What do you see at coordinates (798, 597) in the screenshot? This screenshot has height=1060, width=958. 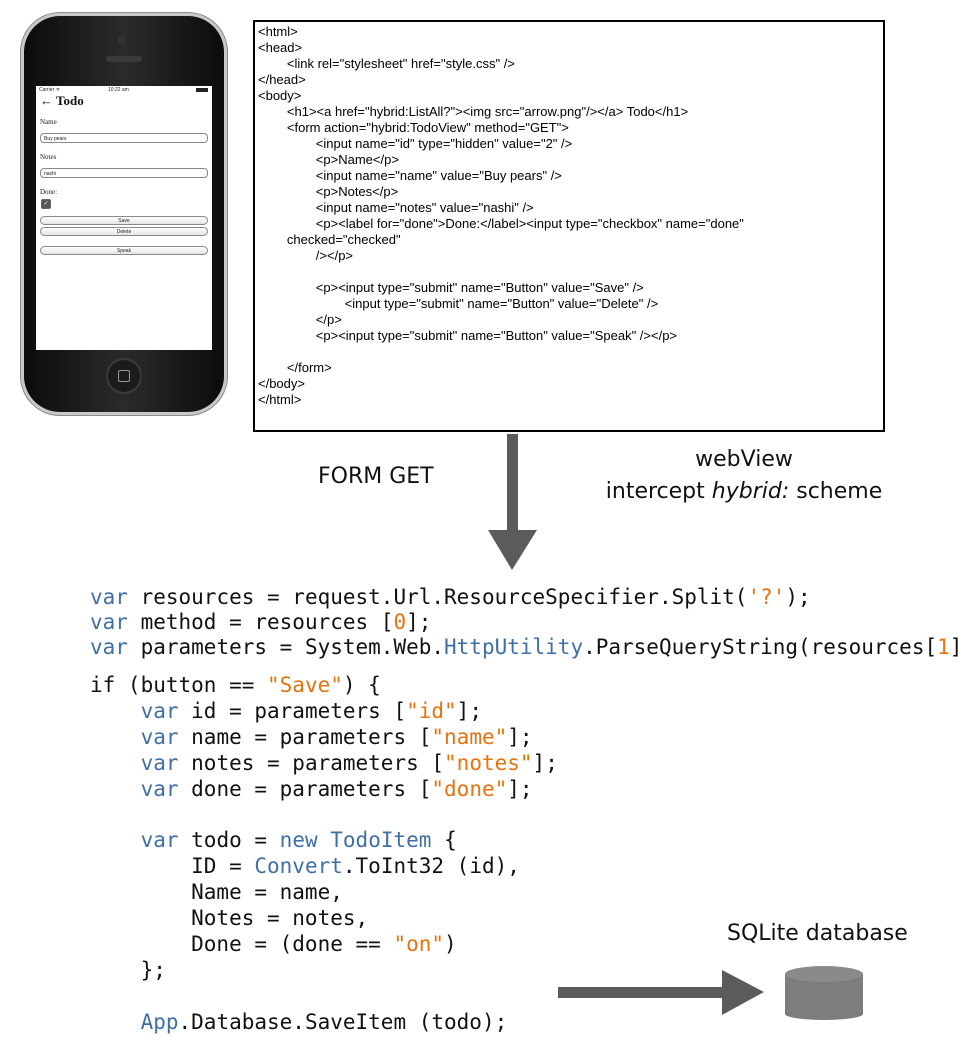 I see `token: );` at bounding box center [798, 597].